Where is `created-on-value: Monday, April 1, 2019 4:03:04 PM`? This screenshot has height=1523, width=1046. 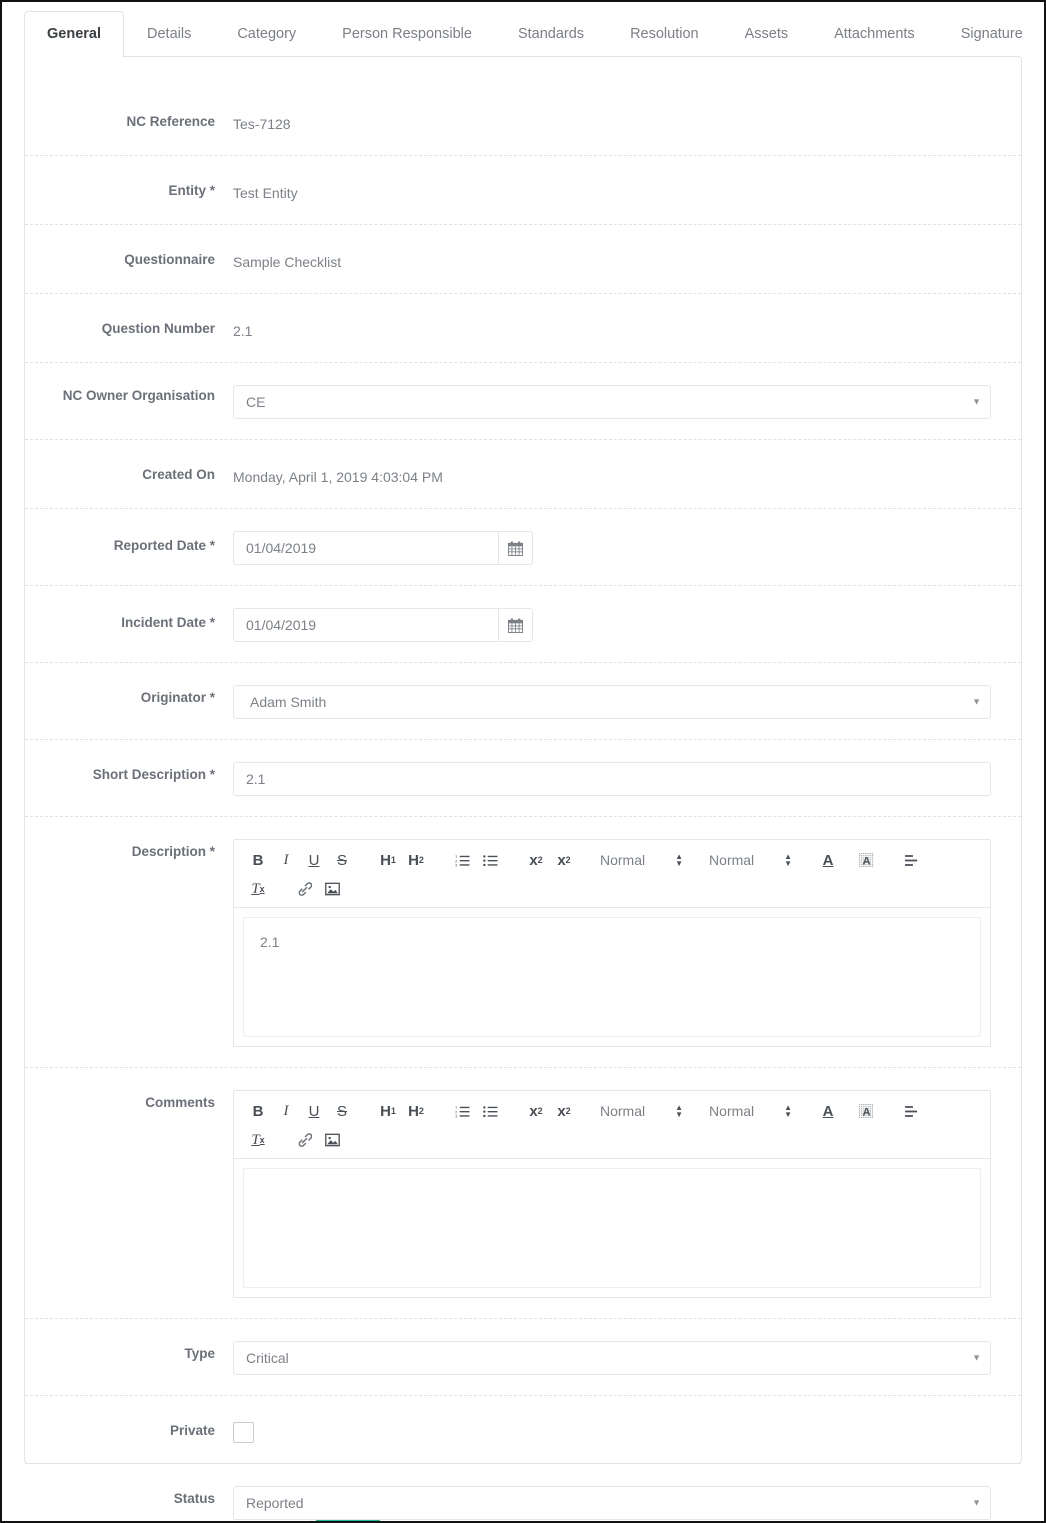
created-on-value: Monday, April 1, 2019 4:03:04 PM is located at coordinates (338, 477).